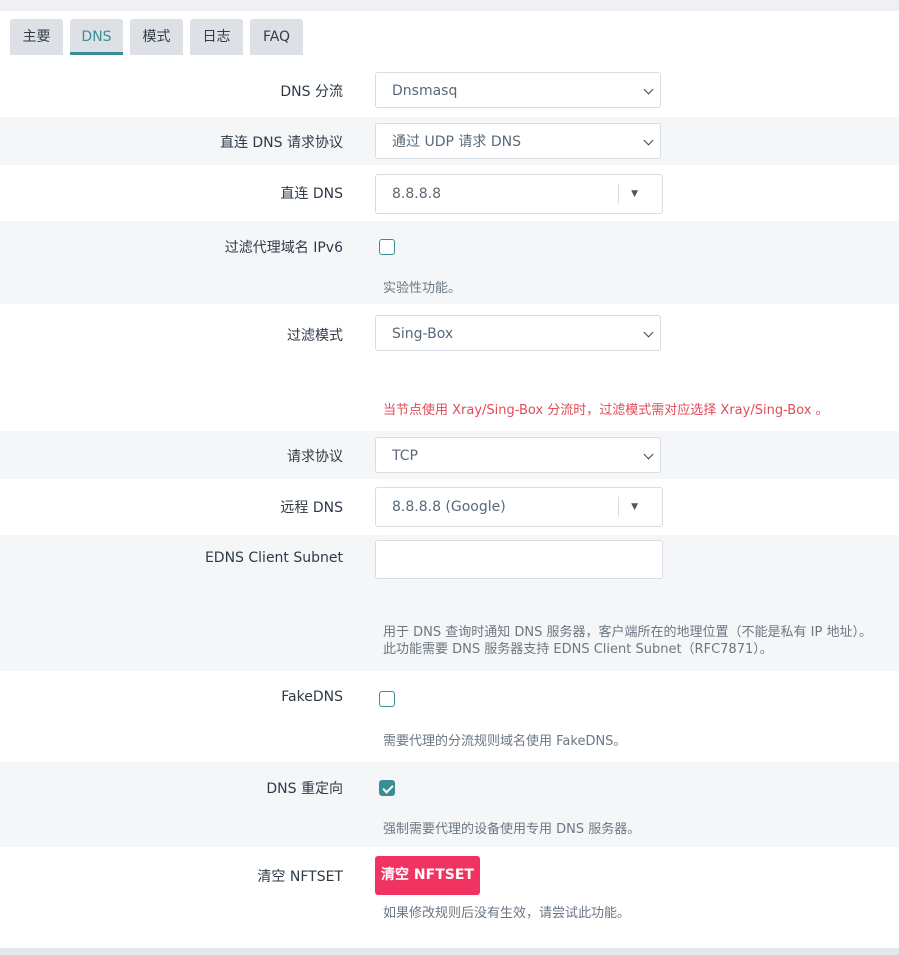 This screenshot has height=955, width=899. What do you see at coordinates (518, 455) in the screenshot?
I see `request-protocol-select: TCP` at bounding box center [518, 455].